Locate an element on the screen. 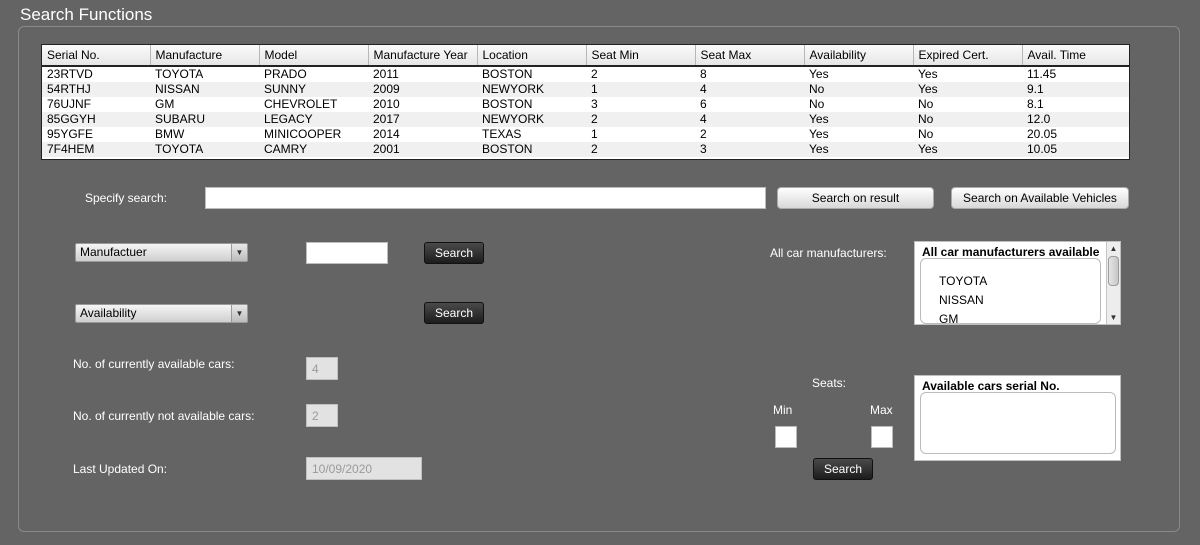  seats-search-button: Search is located at coordinates (843, 469).